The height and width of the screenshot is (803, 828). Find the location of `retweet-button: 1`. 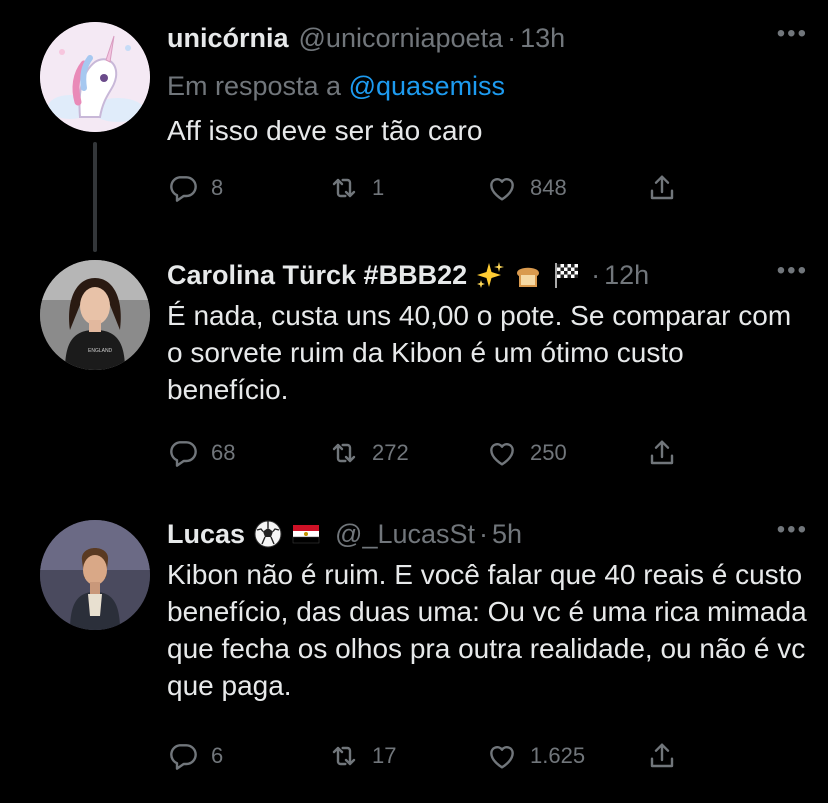

retweet-button: 1 is located at coordinates (356, 188).